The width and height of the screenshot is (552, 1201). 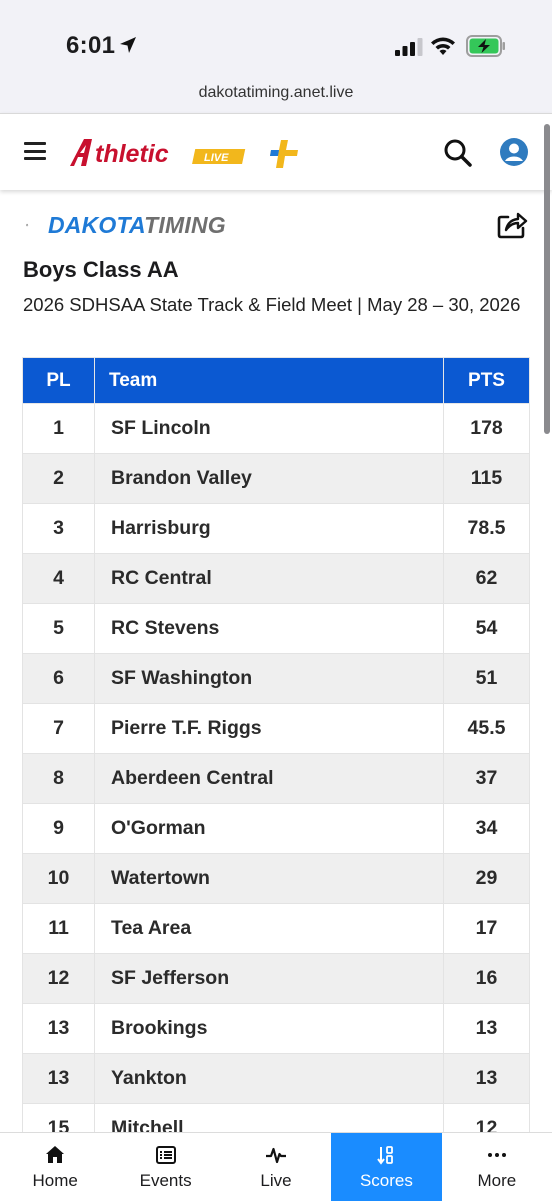 What do you see at coordinates (487, 779) in the screenshot?
I see `points-cell: 37` at bounding box center [487, 779].